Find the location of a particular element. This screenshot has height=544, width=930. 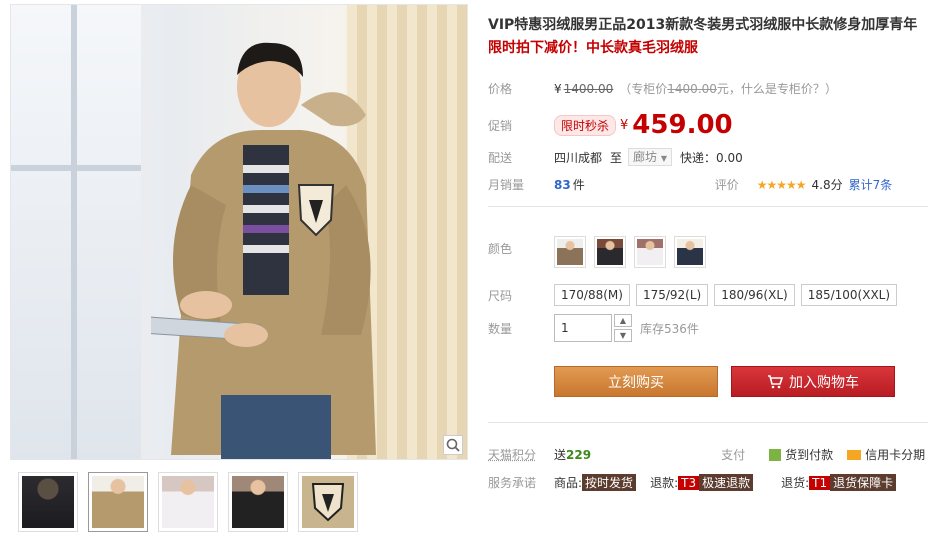

product-subtitle: 限时拍下减价！中长款真毛羽绒服 is located at coordinates (593, 48).